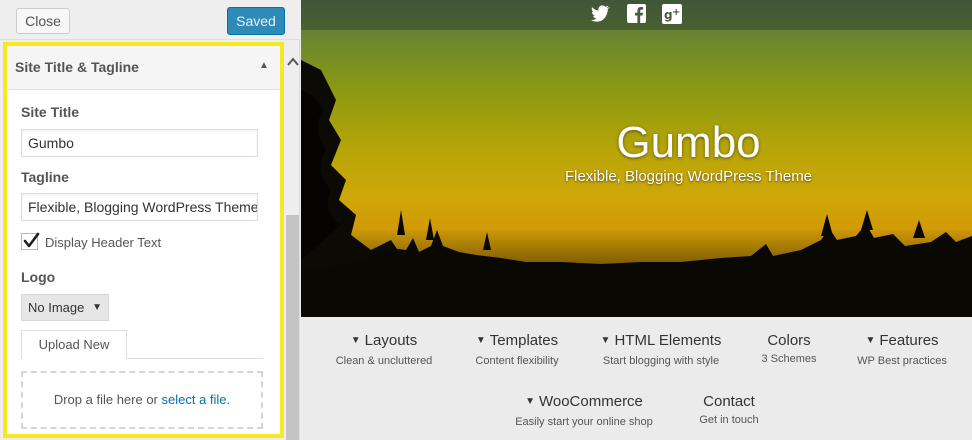 This screenshot has height=440, width=972. I want to click on google-plus-icon: g +, so click(672, 16).